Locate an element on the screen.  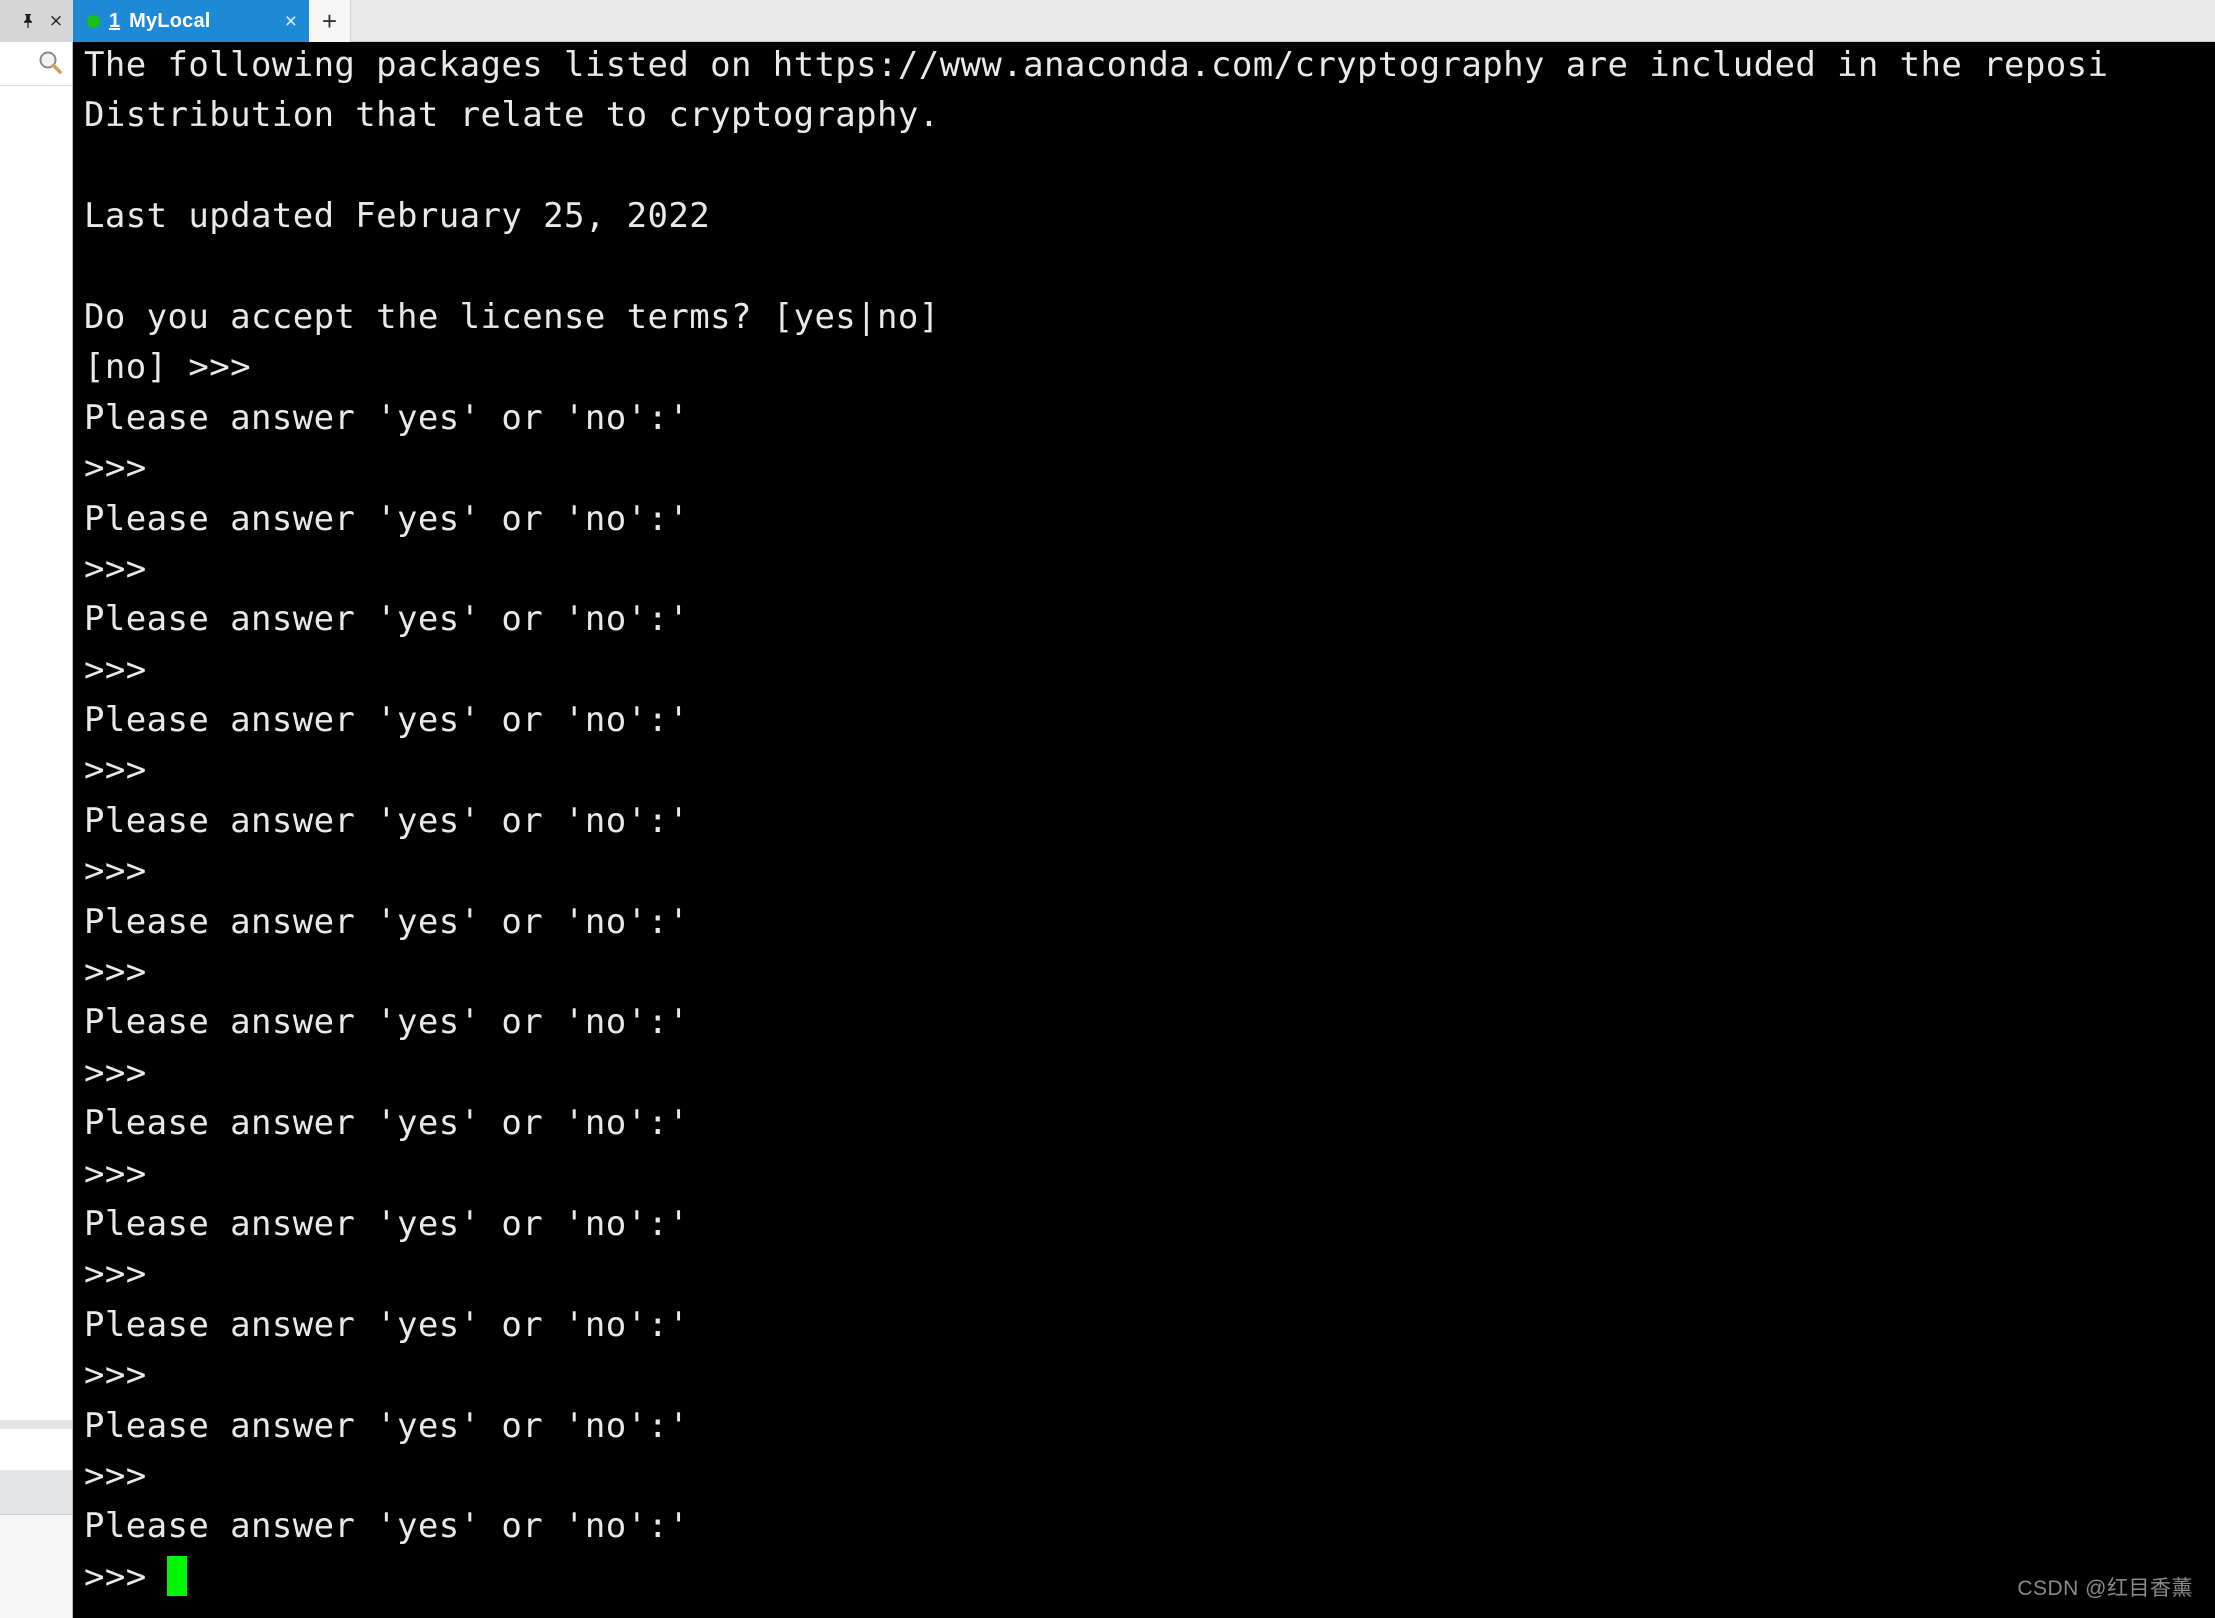
tab-close-icon: × is located at coordinates (282, 21).